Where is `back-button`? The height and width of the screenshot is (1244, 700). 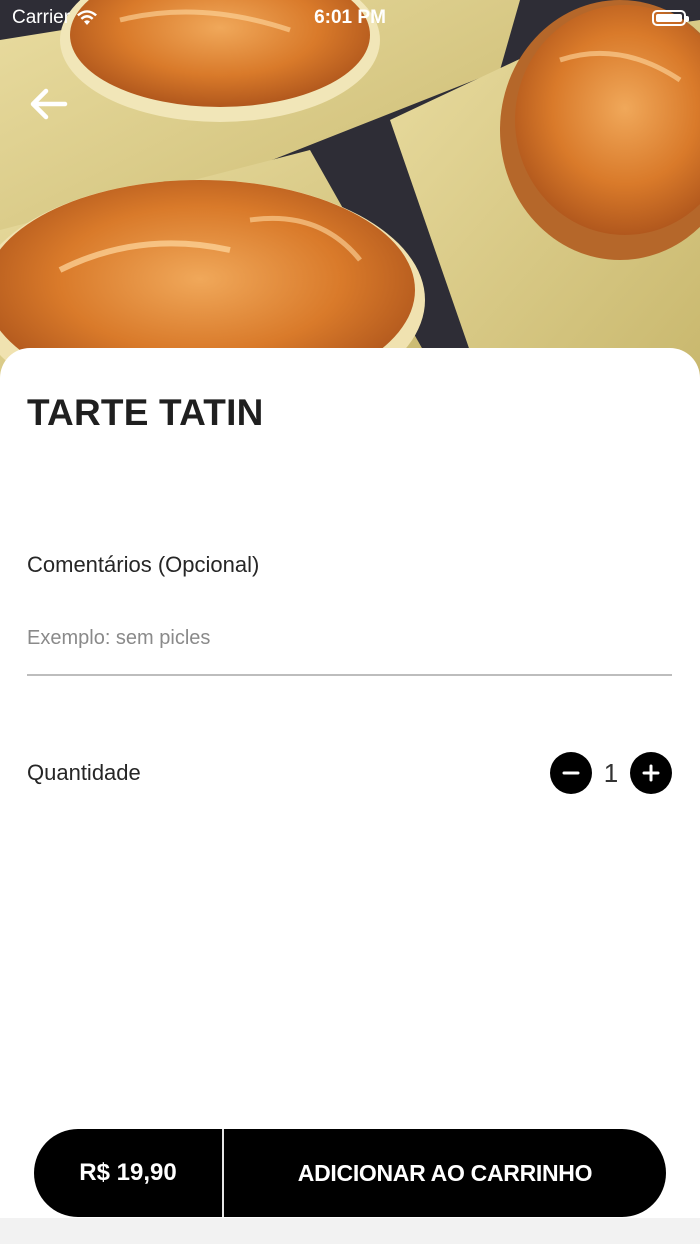
back-button is located at coordinates (48, 104).